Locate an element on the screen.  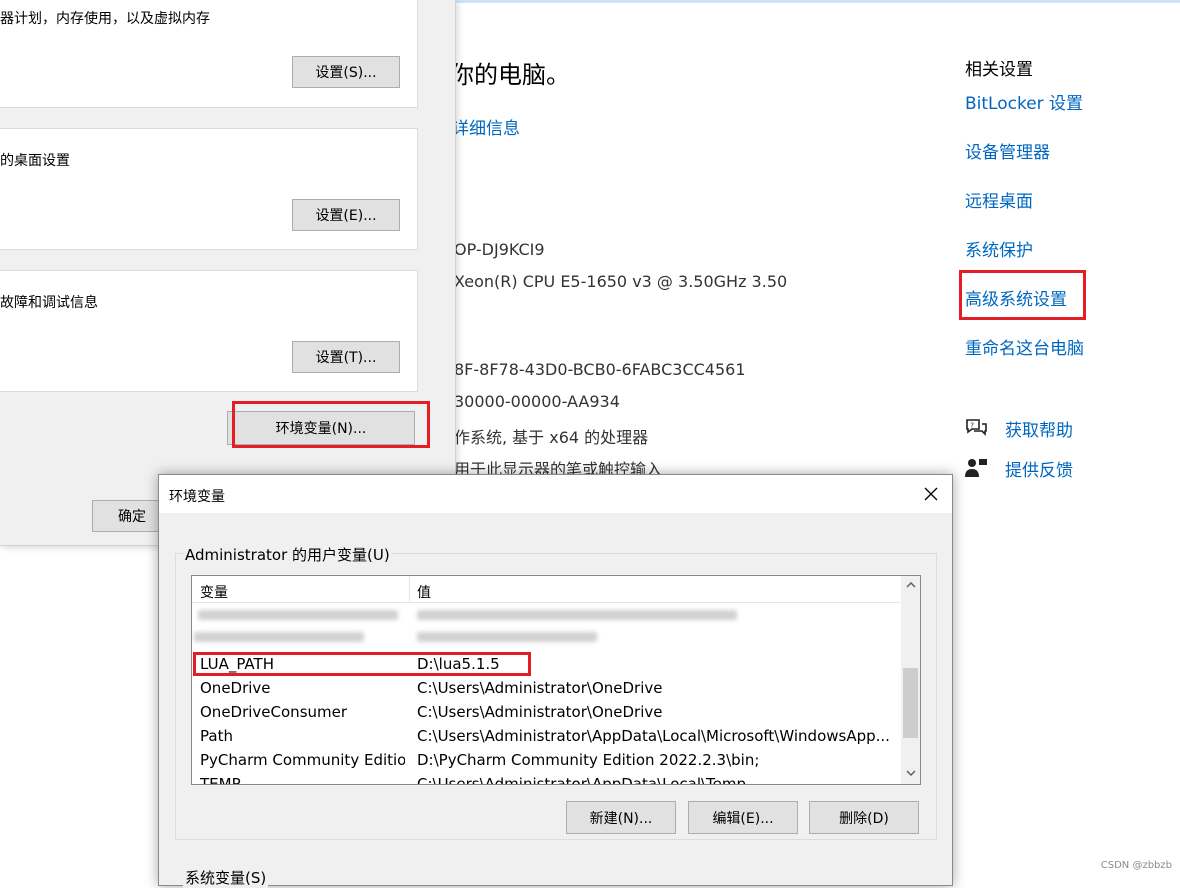
close-button is located at coordinates (931, 494).